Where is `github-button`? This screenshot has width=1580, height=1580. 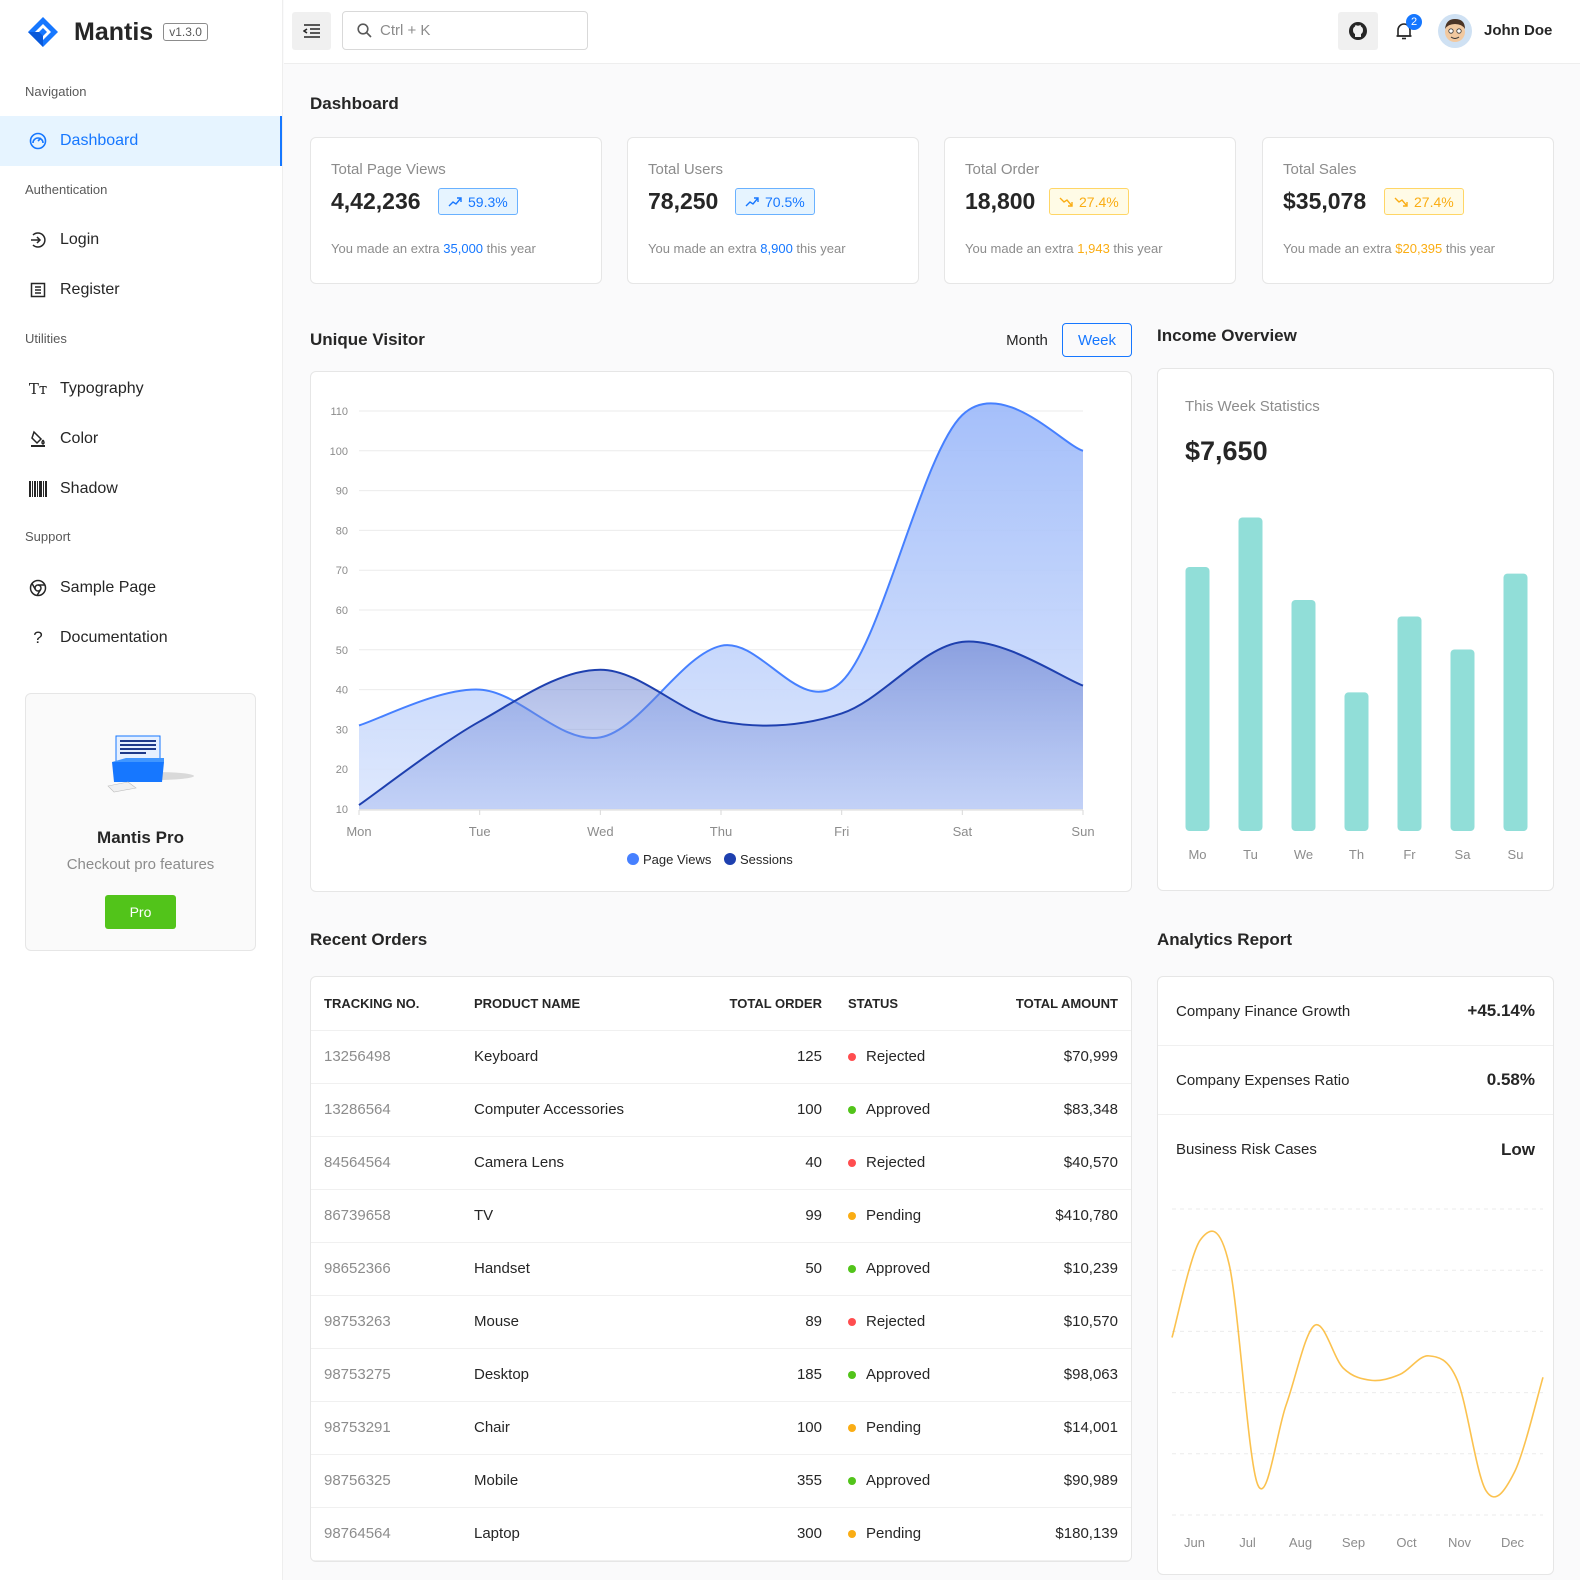 github-button is located at coordinates (1358, 31).